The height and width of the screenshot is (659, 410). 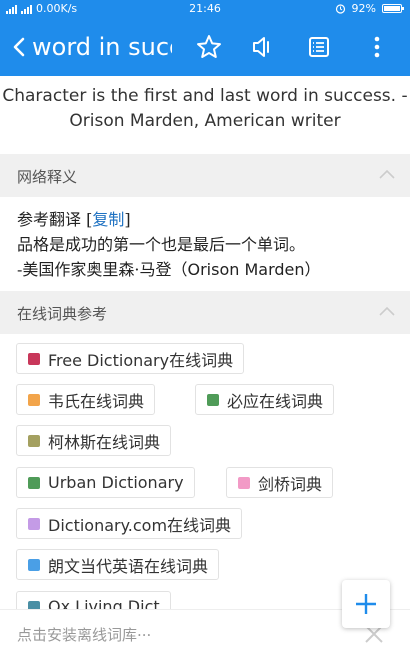 I want to click on dict-label: Dictionary.com在线词典, so click(x=140, y=525).